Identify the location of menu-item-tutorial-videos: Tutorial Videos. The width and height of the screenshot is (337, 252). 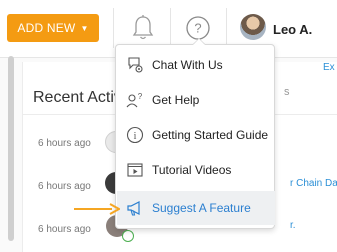
(196, 170).